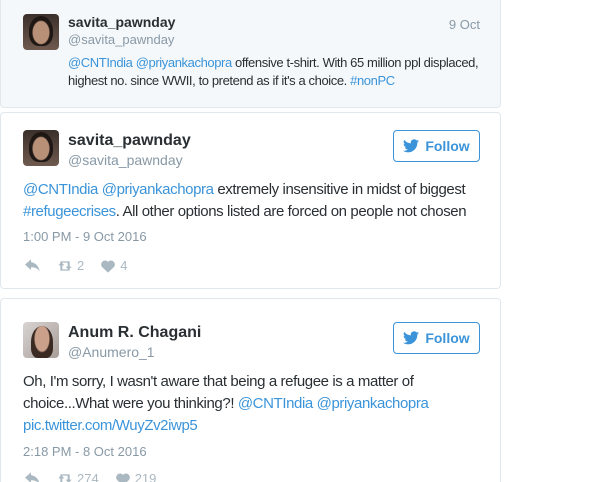 Image resolution: width=607 pixels, height=482 pixels. I want to click on retweet-count: 274, so click(88, 476).